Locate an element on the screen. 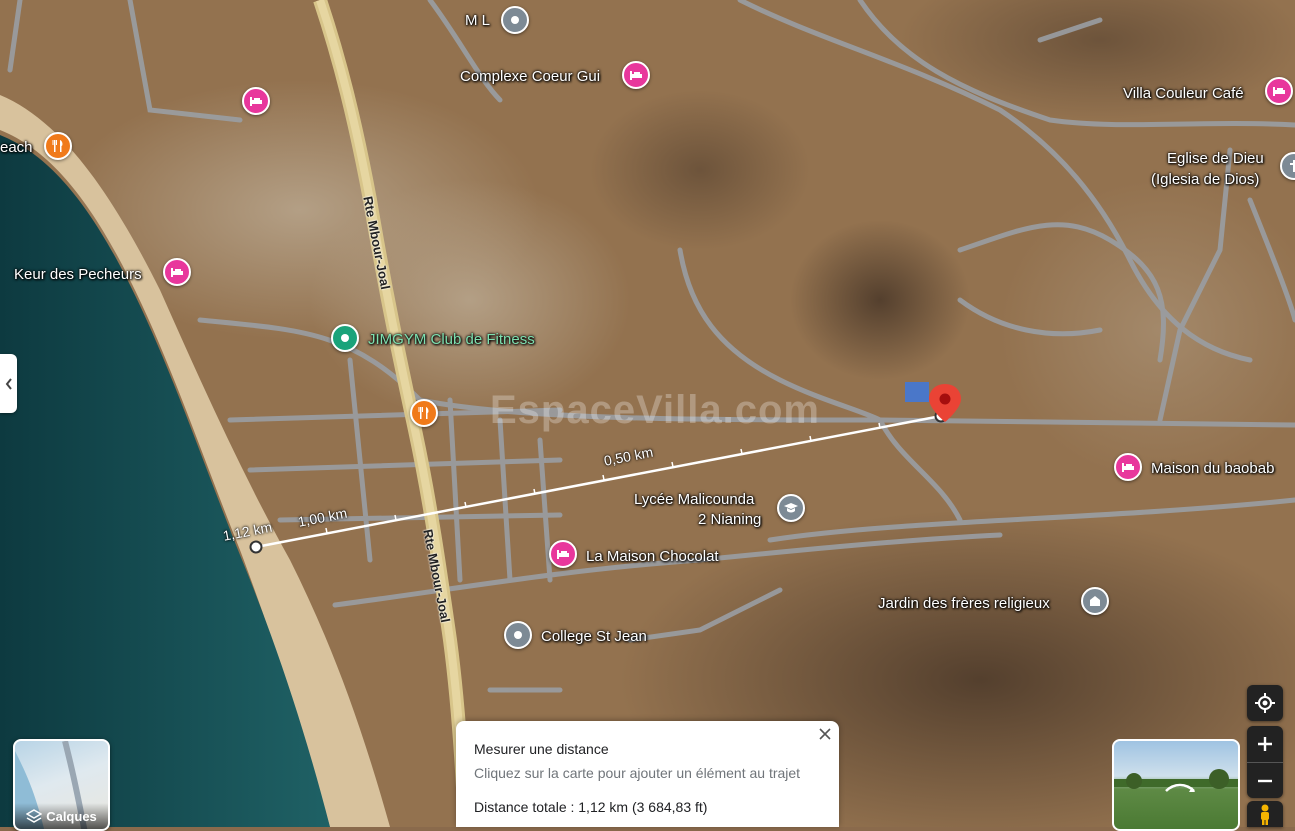 Image resolution: width=1295 pixels, height=831 pixels. place-label-maison-baobab: Maison du baobab is located at coordinates (1212, 468).